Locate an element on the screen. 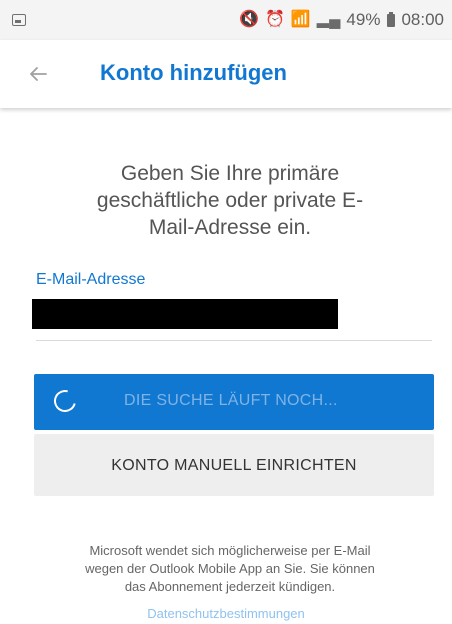  status-time: 08:00 is located at coordinates (422, 19).